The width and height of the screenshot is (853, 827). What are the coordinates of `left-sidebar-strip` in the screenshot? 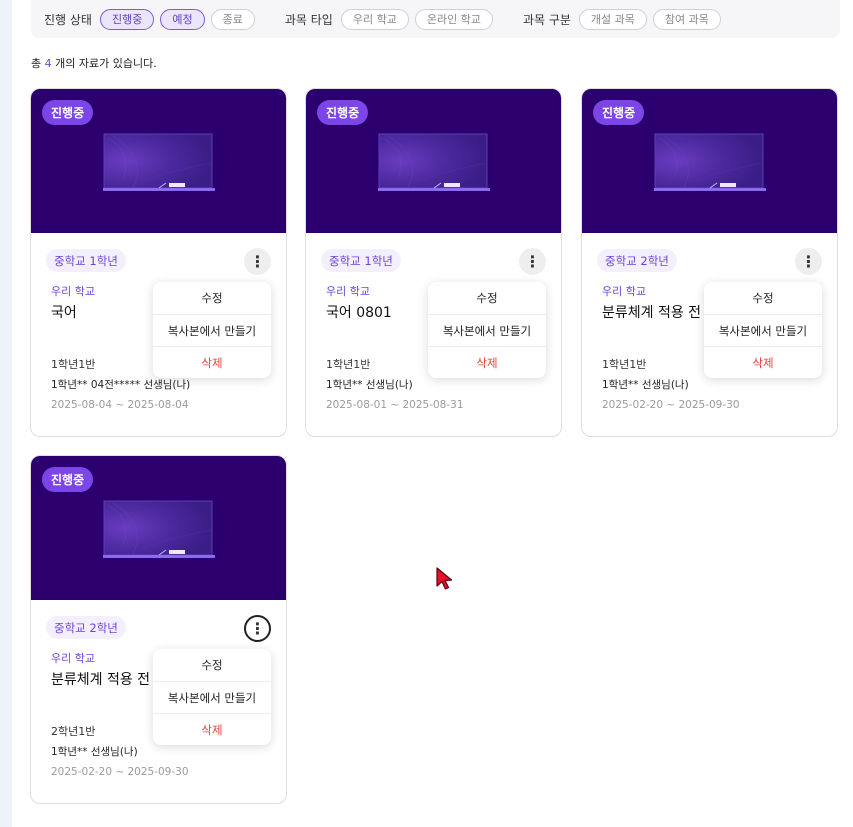 It's located at (6, 413).